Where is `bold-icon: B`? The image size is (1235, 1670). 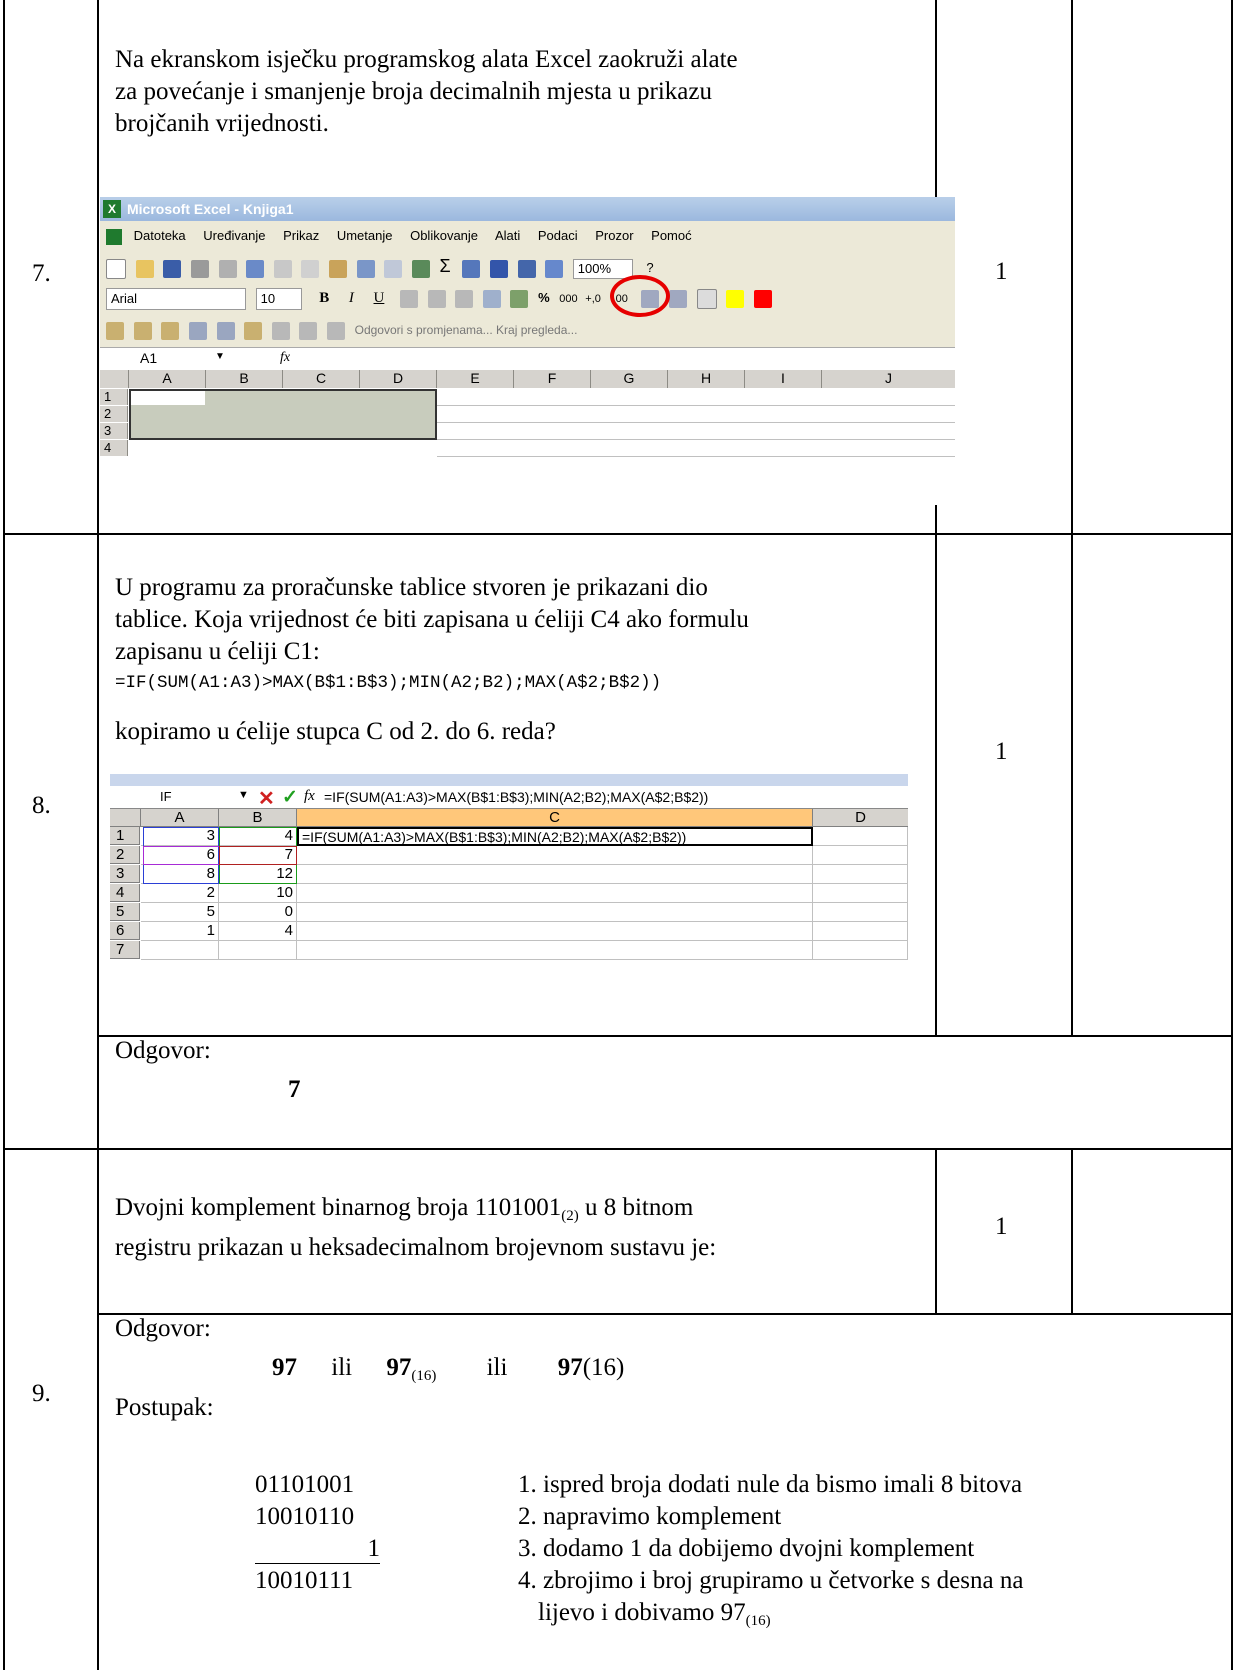
bold-icon: B is located at coordinates (324, 298).